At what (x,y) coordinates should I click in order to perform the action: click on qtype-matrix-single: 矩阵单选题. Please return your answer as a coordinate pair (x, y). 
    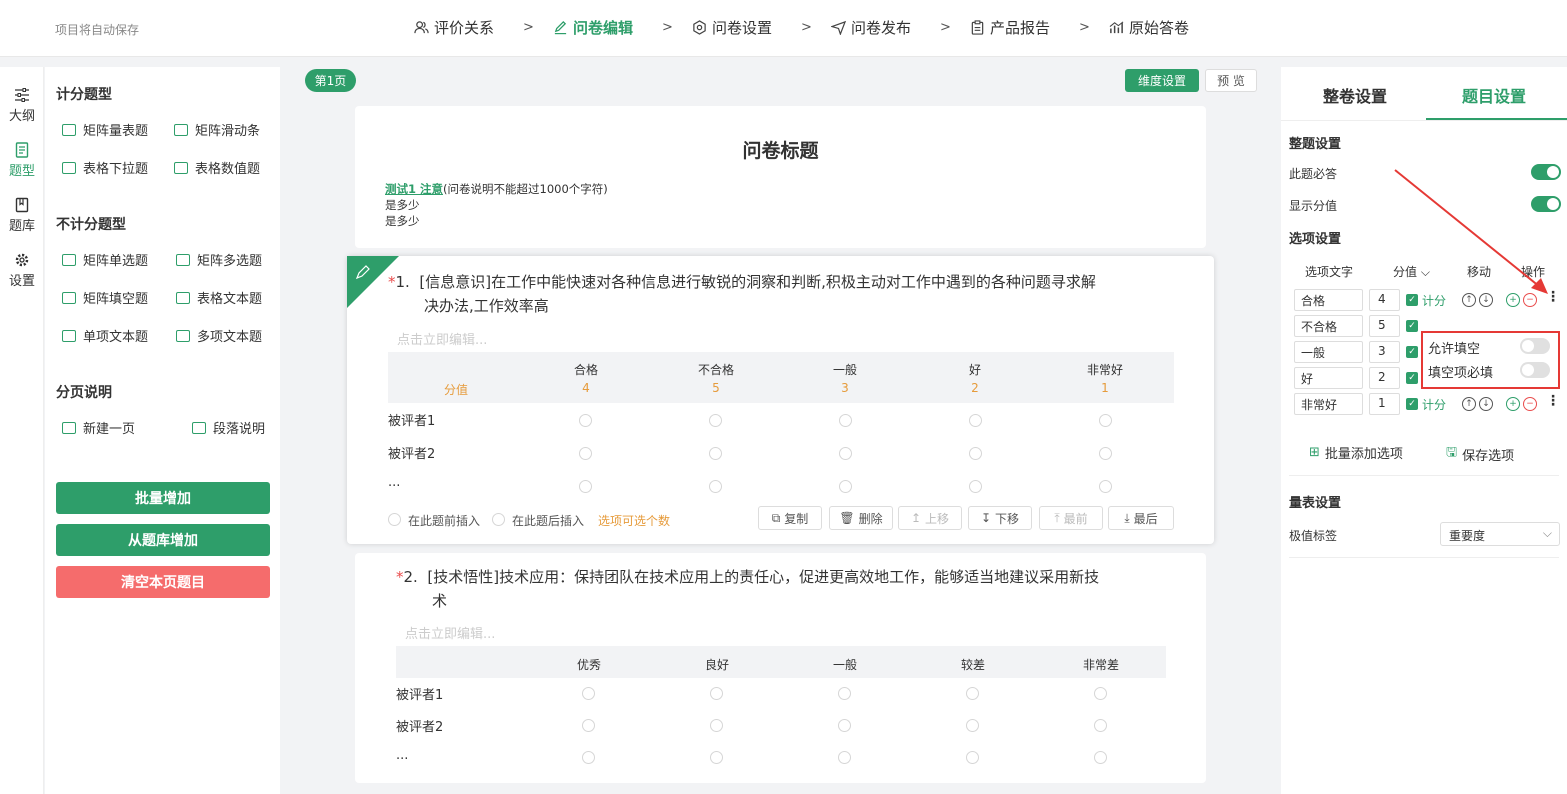
    Looking at the image, I should click on (105, 259).